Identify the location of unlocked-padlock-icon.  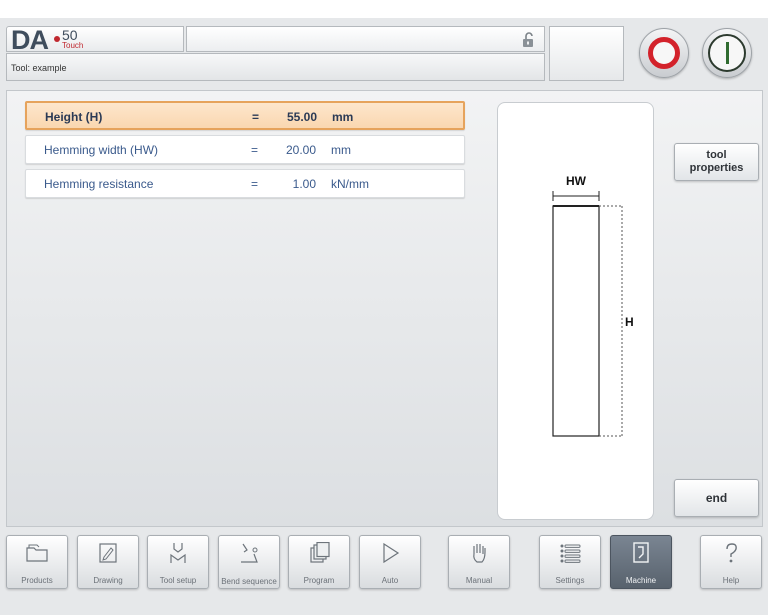
(529, 40).